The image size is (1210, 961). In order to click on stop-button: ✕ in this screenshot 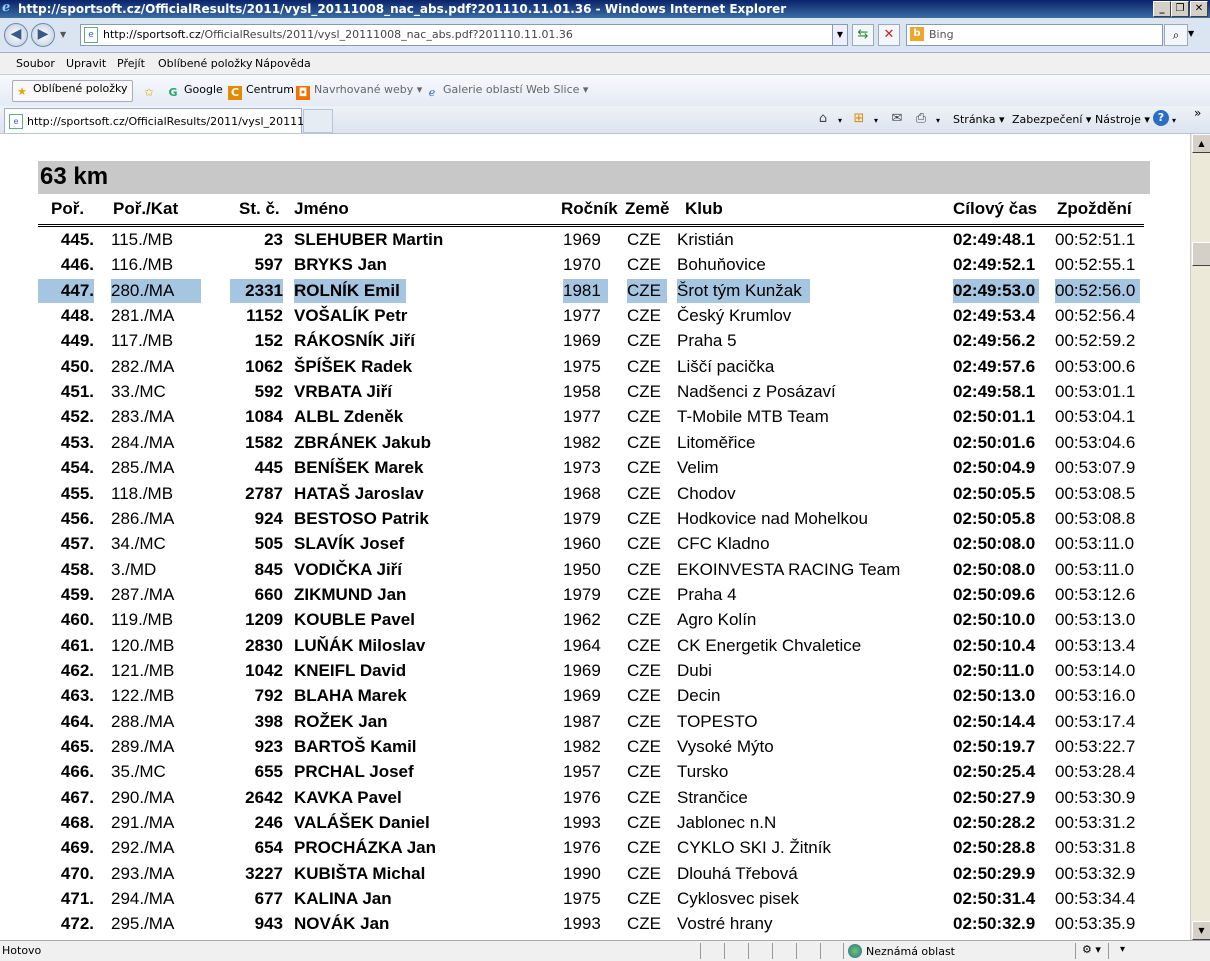, I will do `click(889, 35)`.